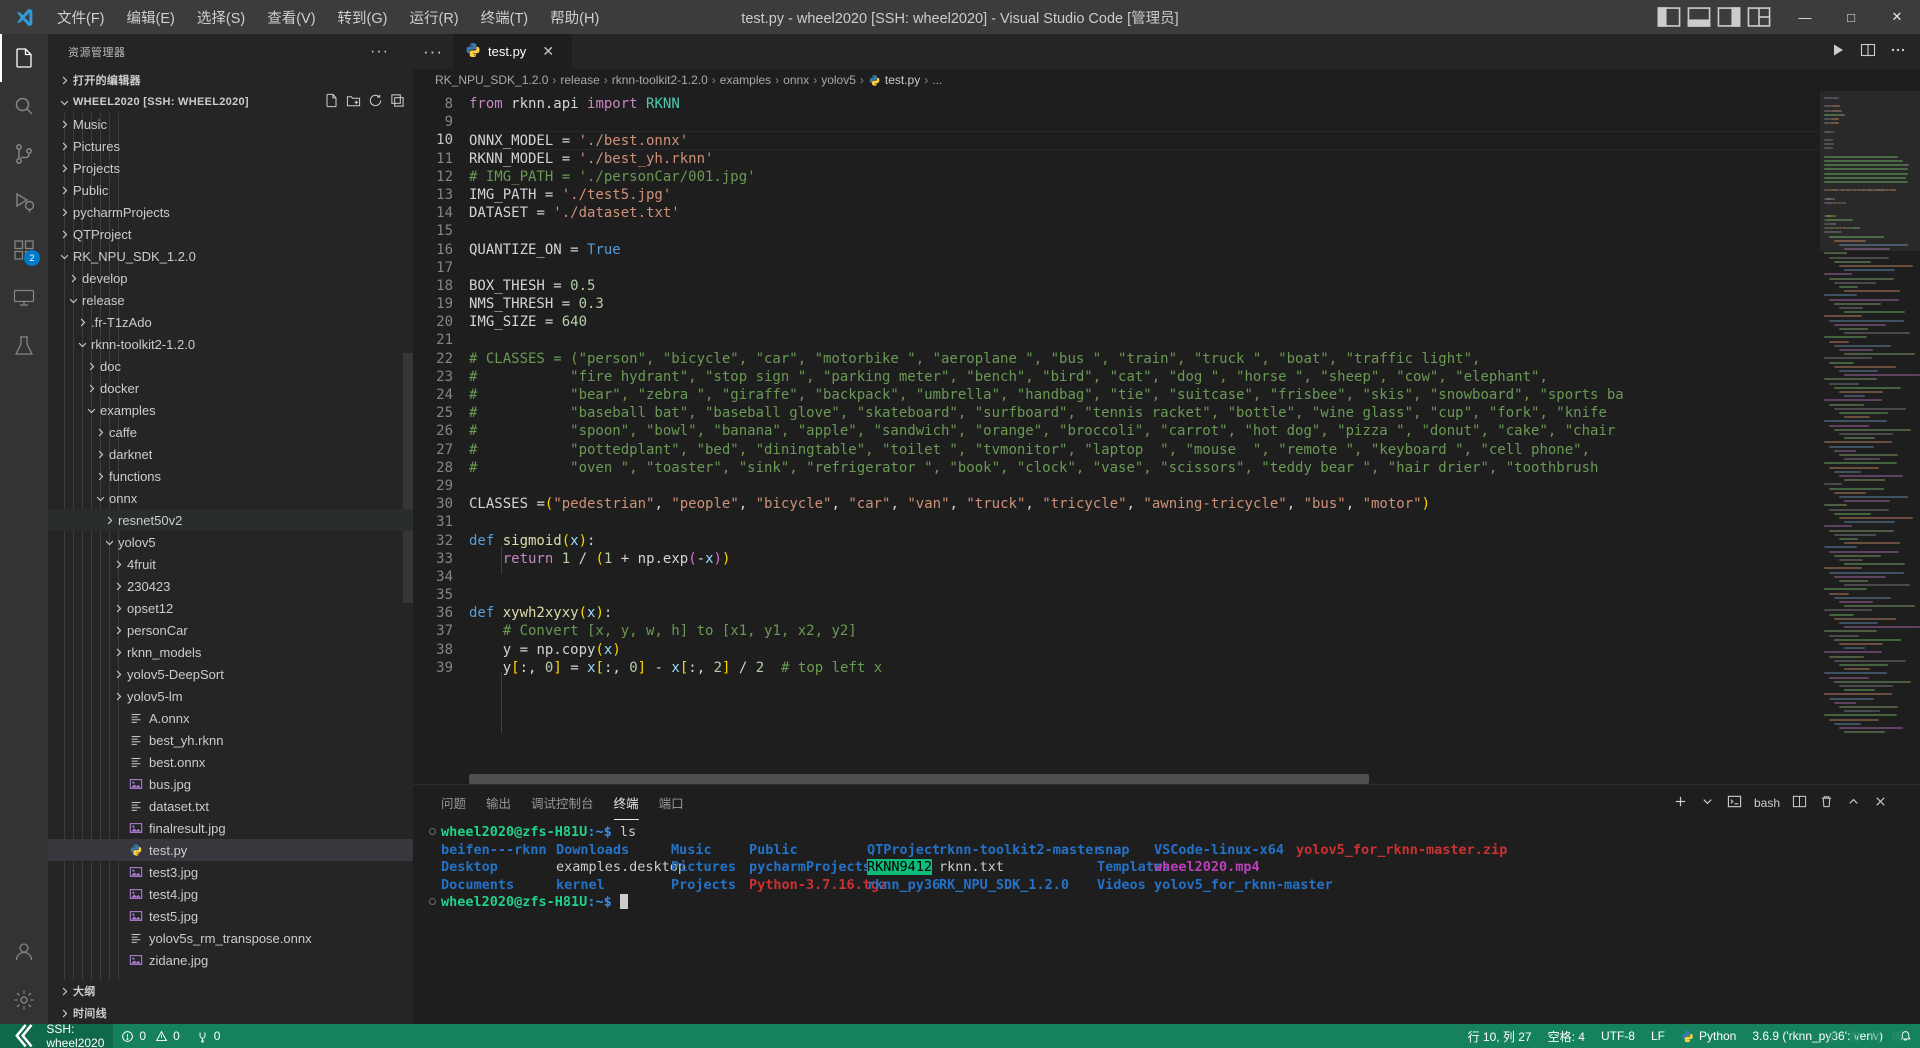 This screenshot has width=1920, height=1048. I want to click on tree-file-best-yh-rknn: best_yh.rknn, so click(230, 740).